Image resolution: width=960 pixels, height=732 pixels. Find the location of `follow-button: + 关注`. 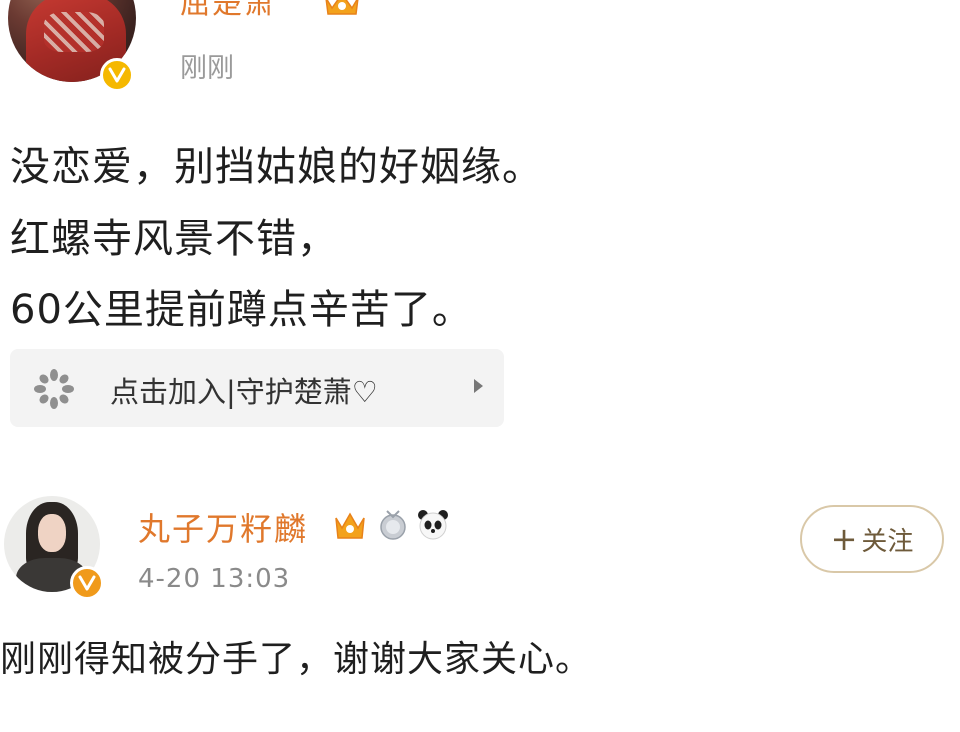

follow-button: + 关注 is located at coordinates (872, 539).